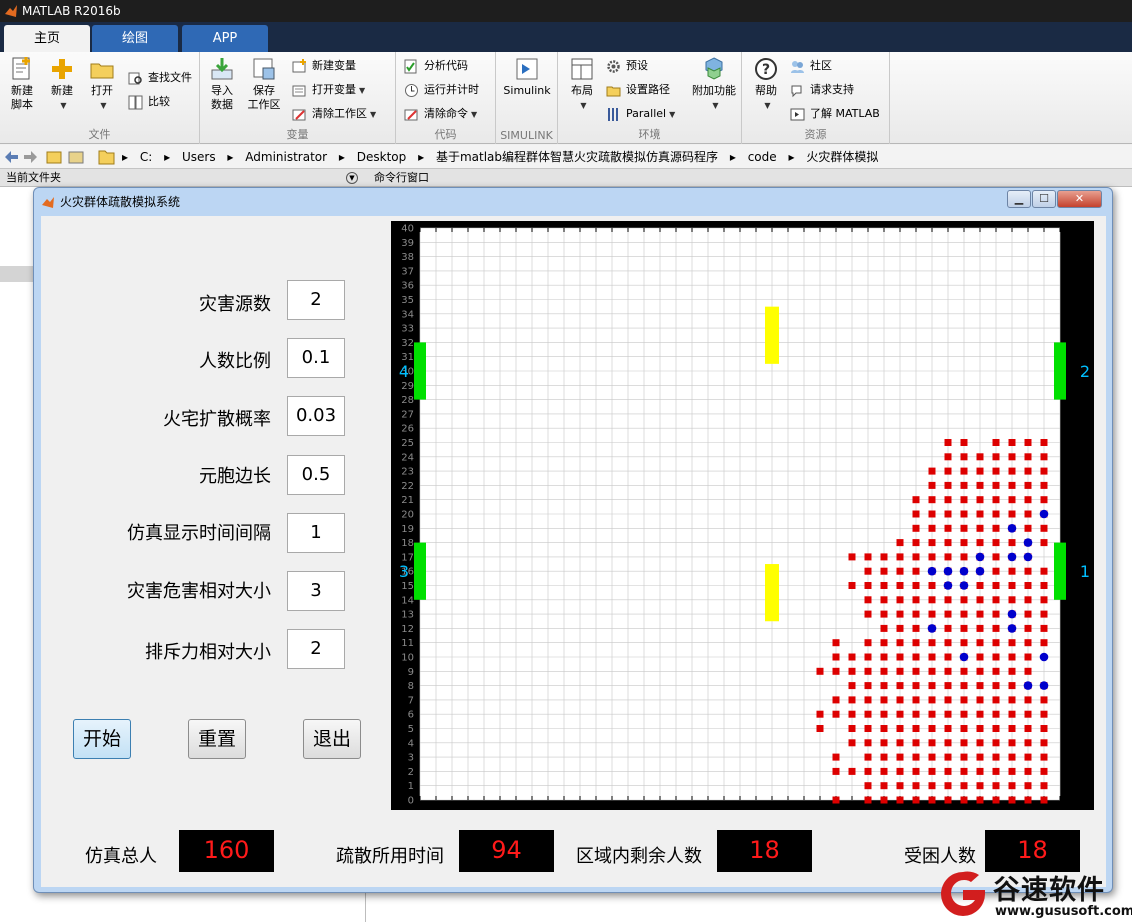  I want to click on request-support-button: 请求支持, so click(822, 90).